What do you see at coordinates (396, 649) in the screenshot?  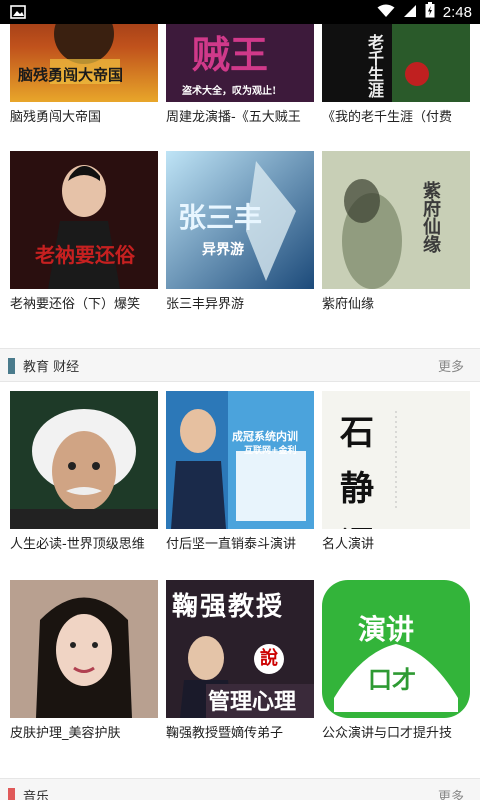 I see `book-cover: 演讲 口才` at bounding box center [396, 649].